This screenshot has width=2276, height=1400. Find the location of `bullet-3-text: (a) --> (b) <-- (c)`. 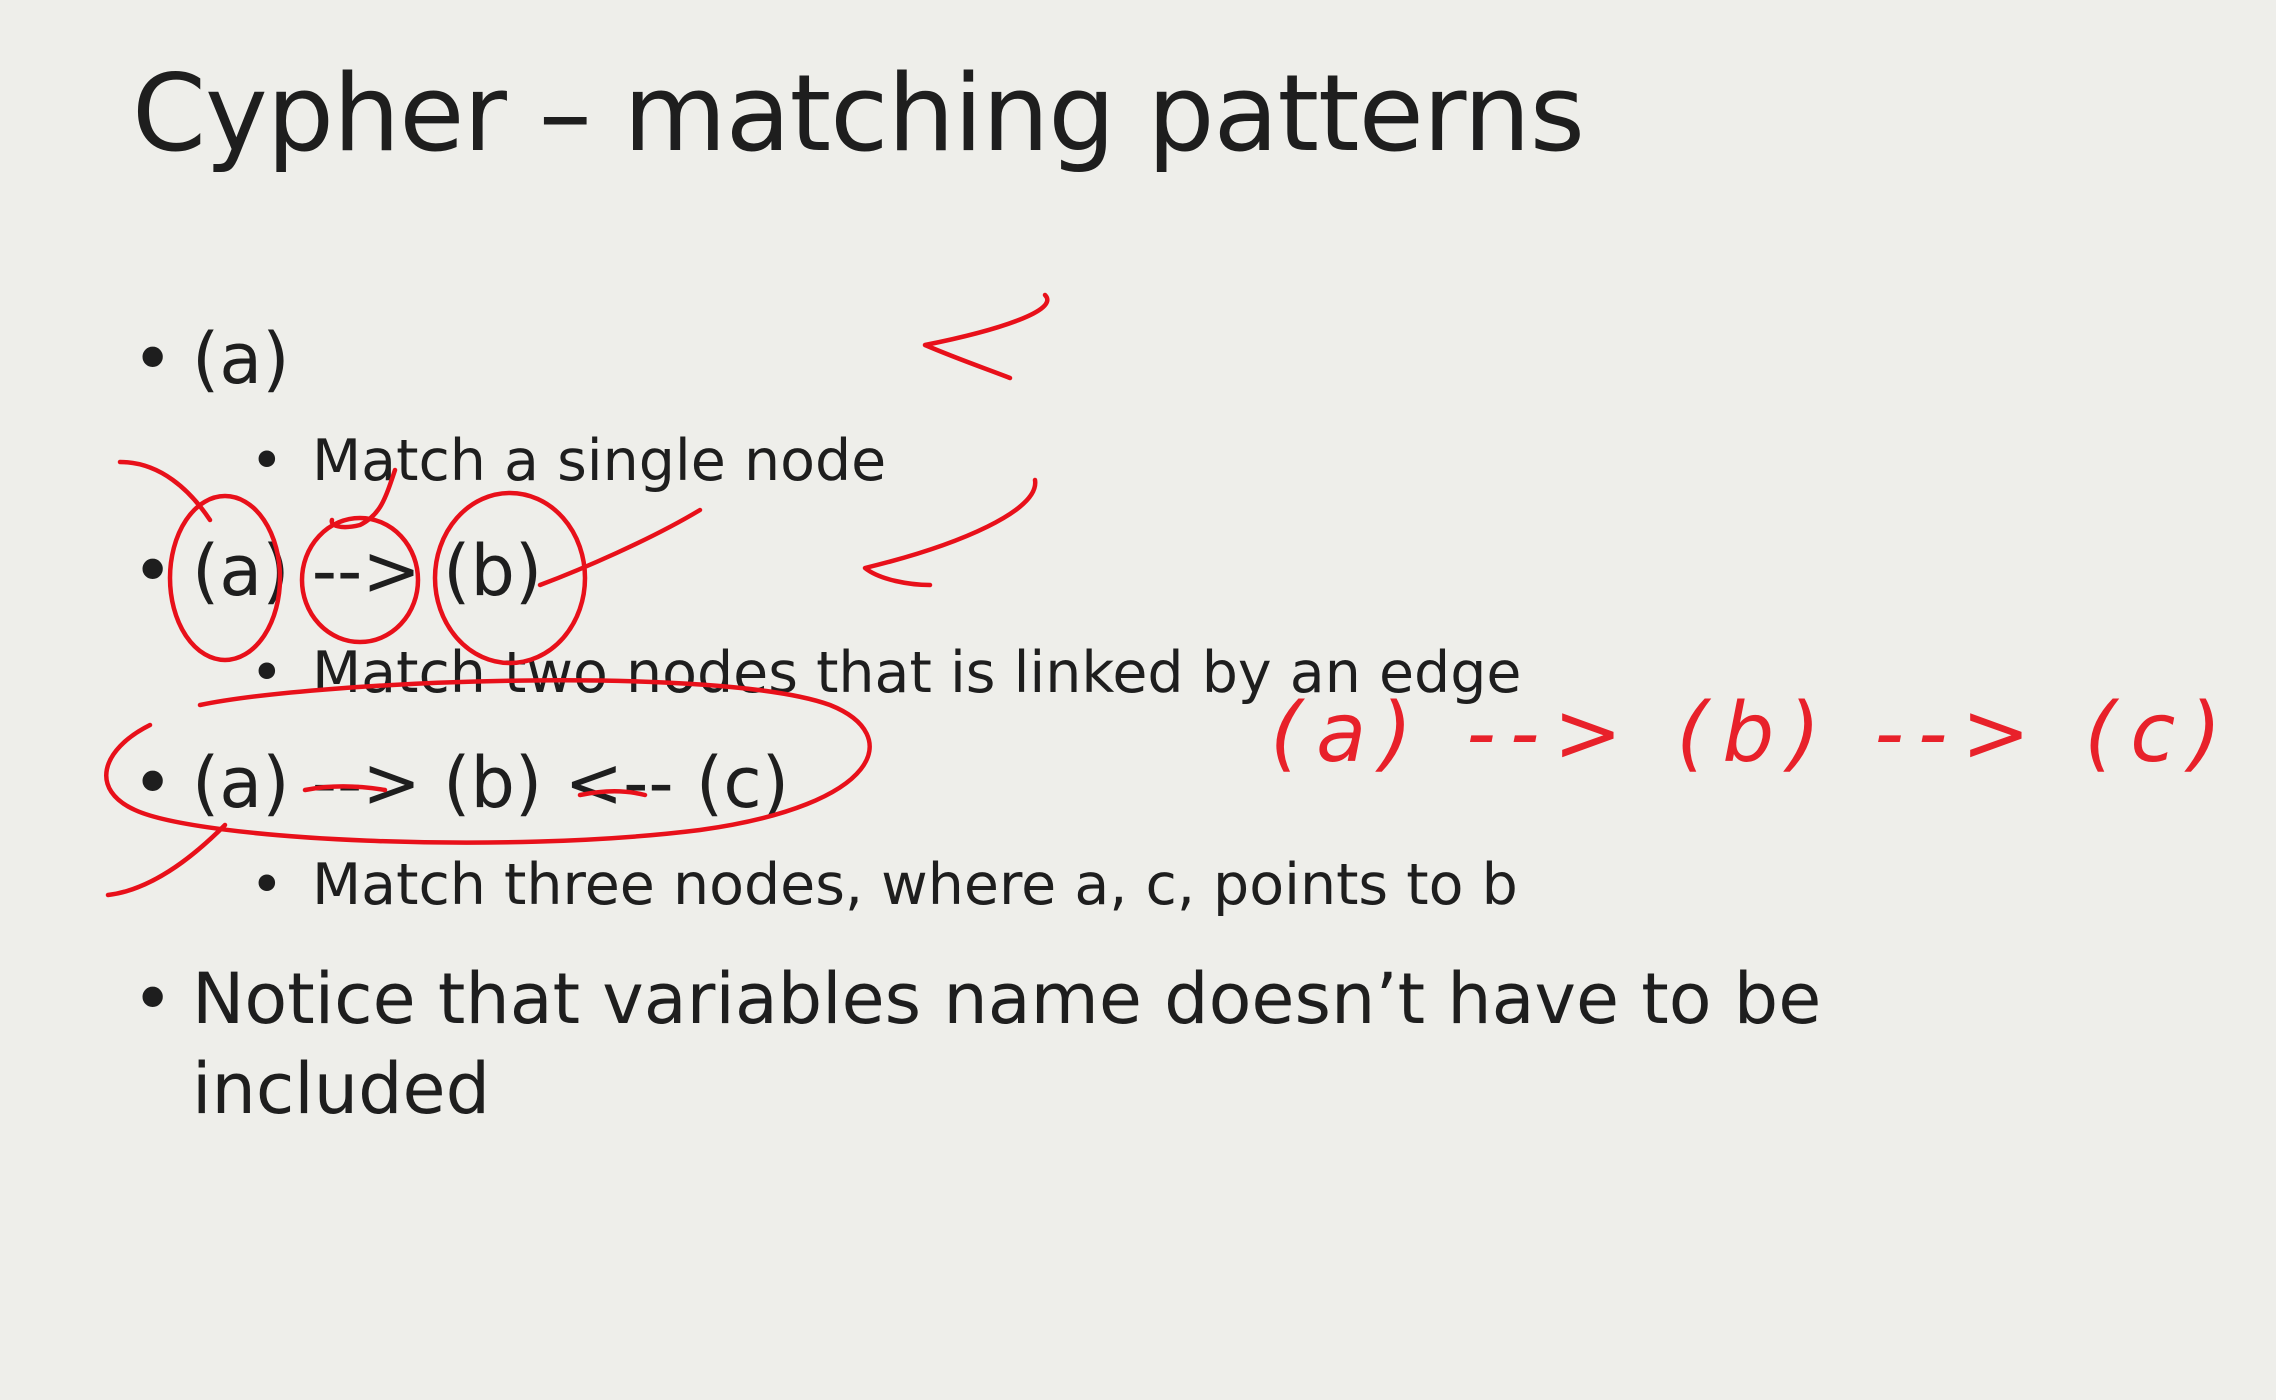

bullet-3-text: (a) --> (b) <-- (c) is located at coordinates (491, 783).